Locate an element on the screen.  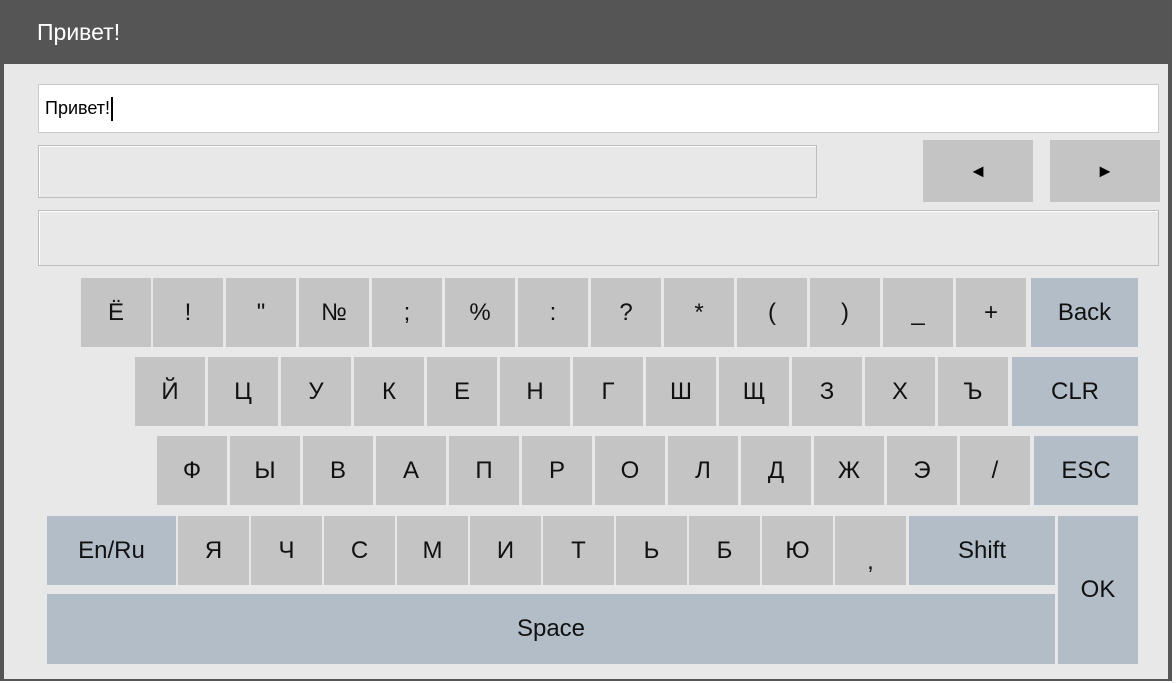
window-title: Привет! is located at coordinates (586, 32).